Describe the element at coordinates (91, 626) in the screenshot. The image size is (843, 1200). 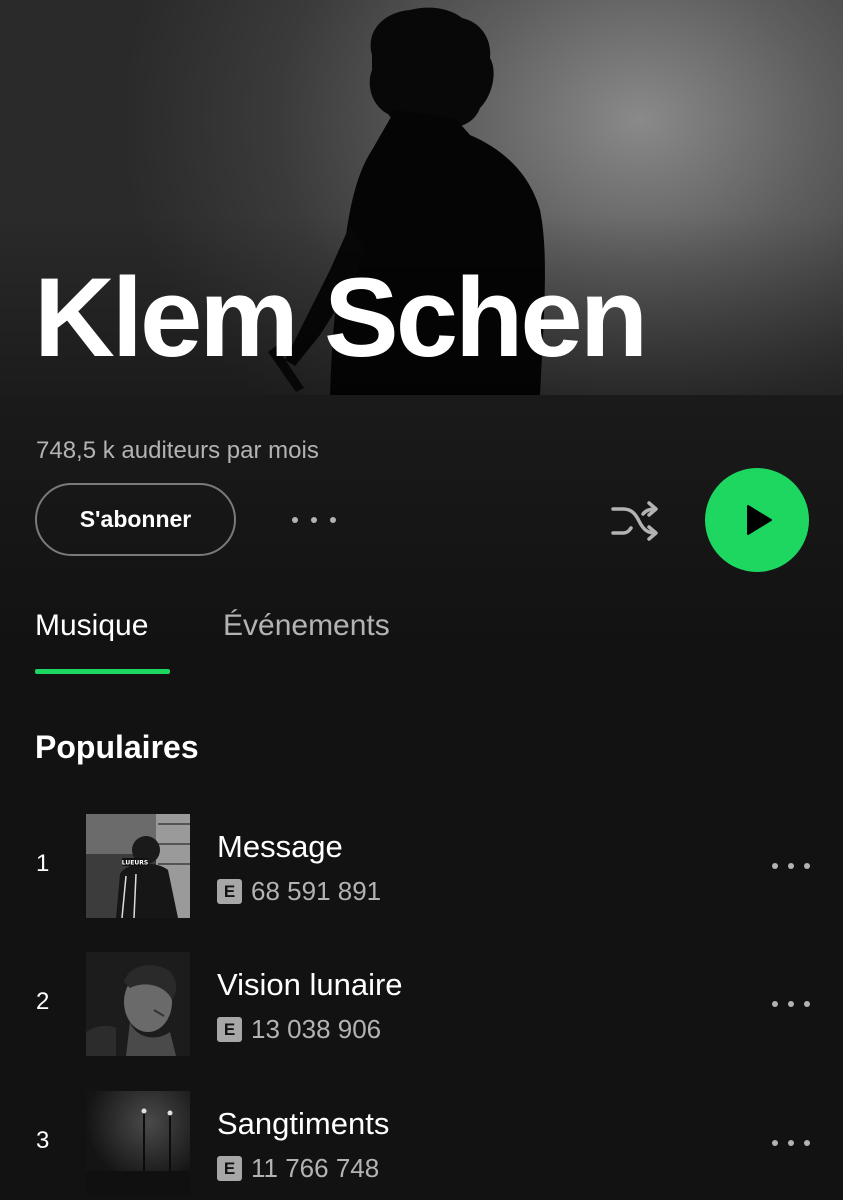
I see `tab-music: Musique` at that location.